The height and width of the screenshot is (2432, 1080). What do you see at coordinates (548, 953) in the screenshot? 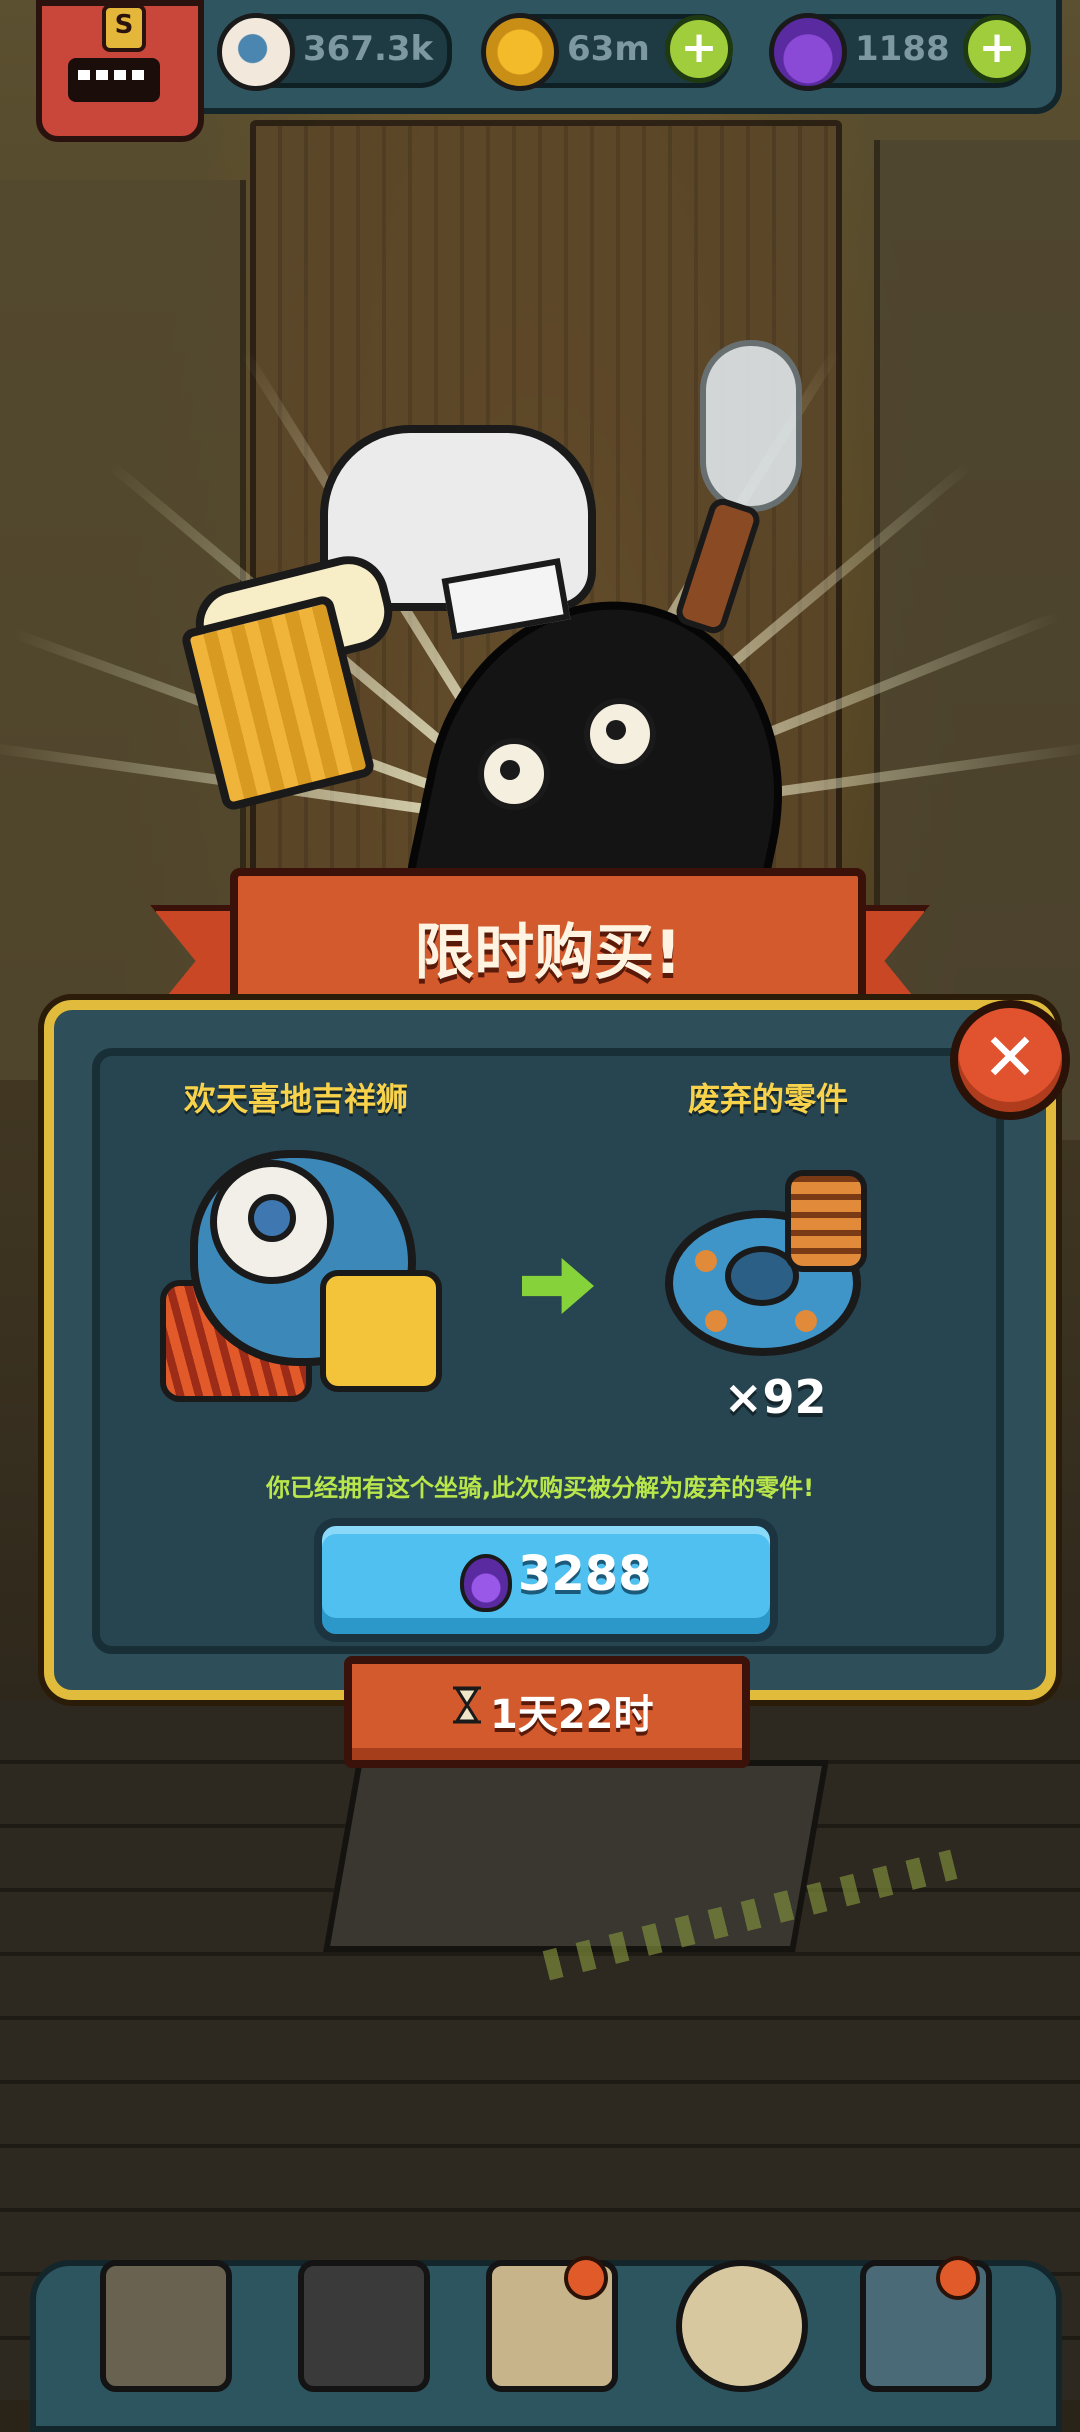
I see `offer-title: 限时购买!` at bounding box center [548, 953].